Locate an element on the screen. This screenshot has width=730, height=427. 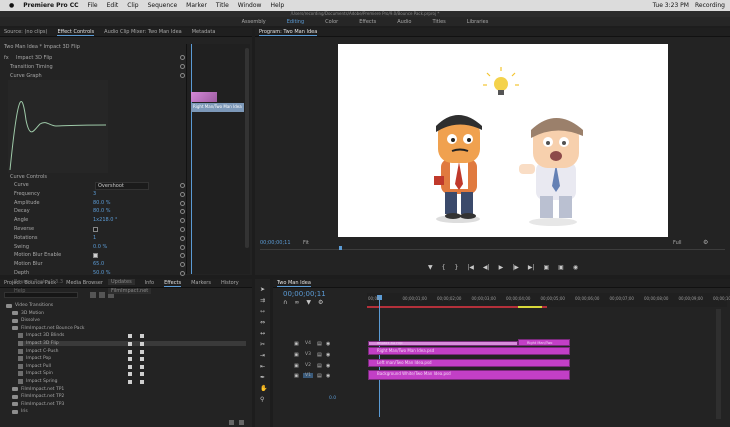
apple-menu-icon: ● is located at coordinates (11, 5).